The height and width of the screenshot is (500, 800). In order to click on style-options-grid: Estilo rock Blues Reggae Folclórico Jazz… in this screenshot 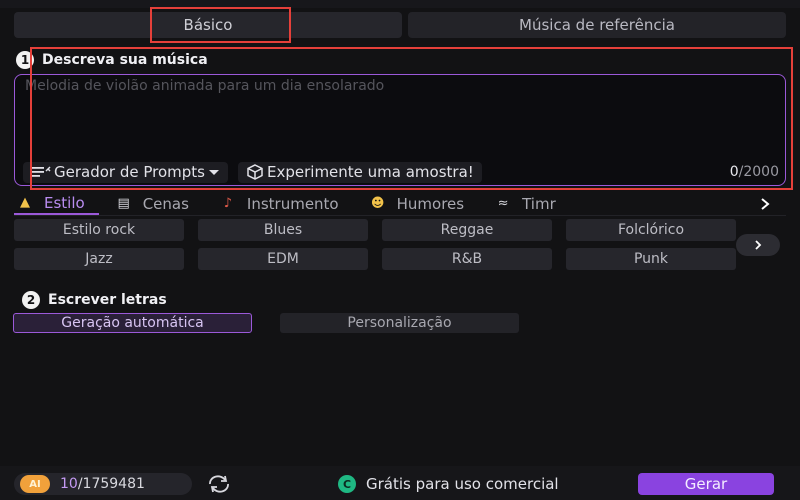, I will do `click(375, 244)`.